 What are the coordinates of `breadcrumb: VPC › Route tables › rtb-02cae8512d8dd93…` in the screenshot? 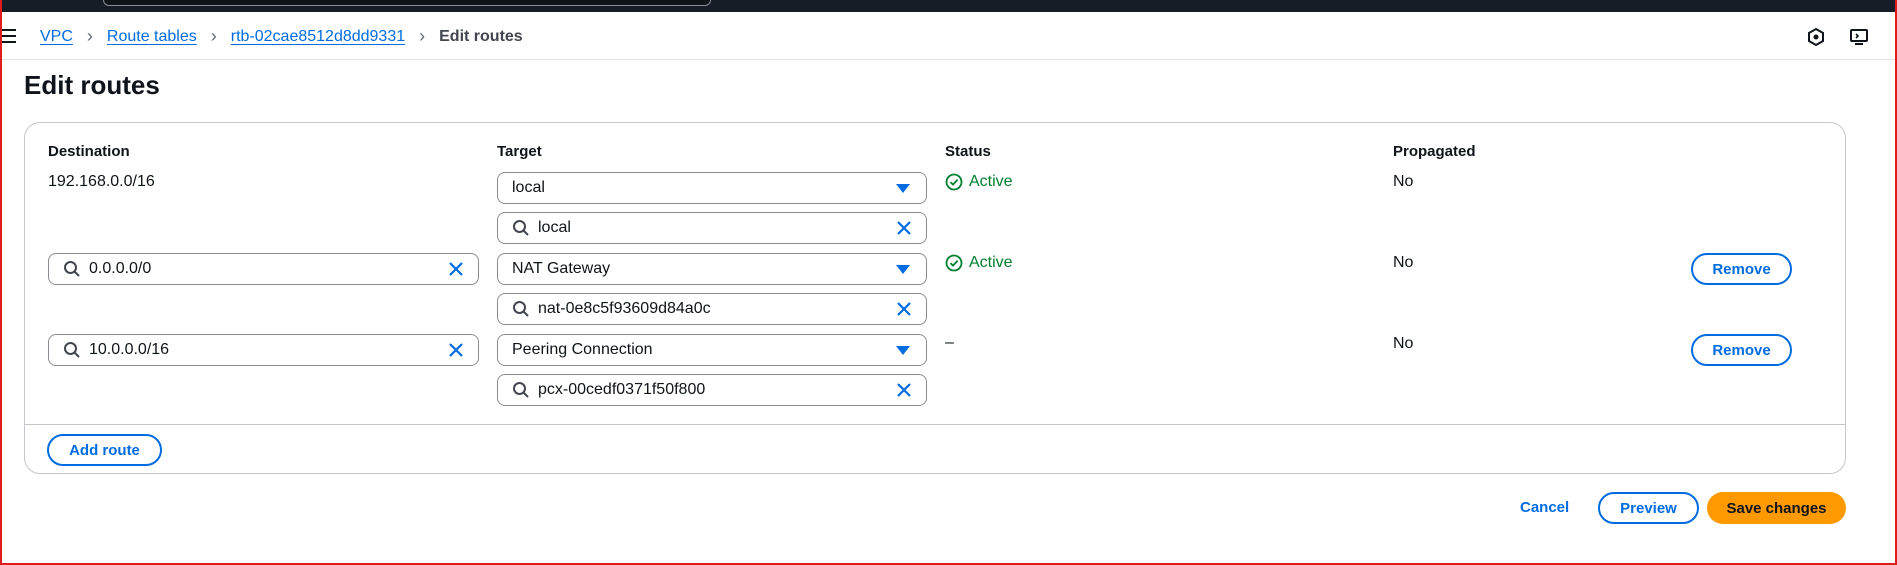 It's located at (281, 36).